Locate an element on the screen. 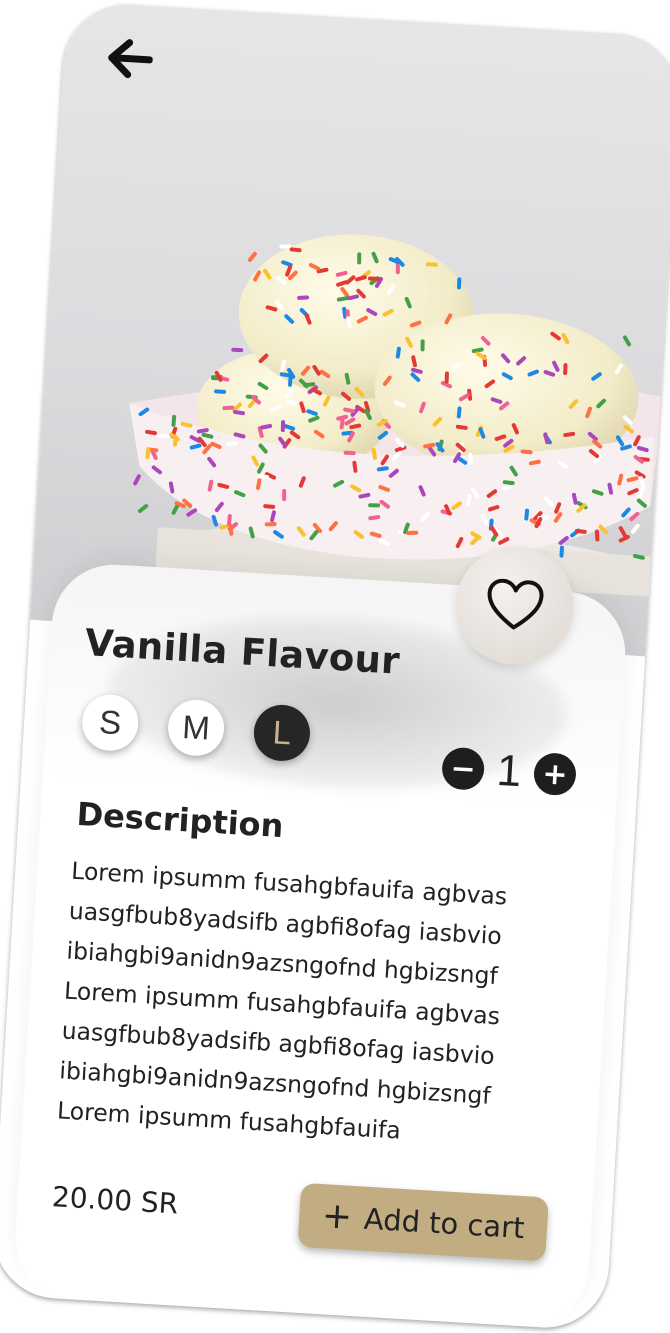 The image size is (670, 1333). increment-button: + is located at coordinates (555, 774).